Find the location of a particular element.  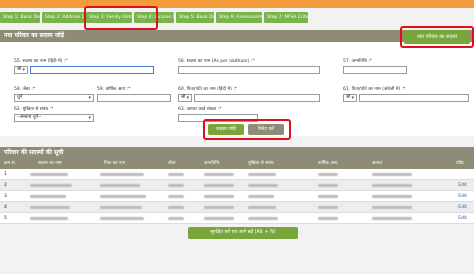

dob-input is located at coordinates (375, 70).